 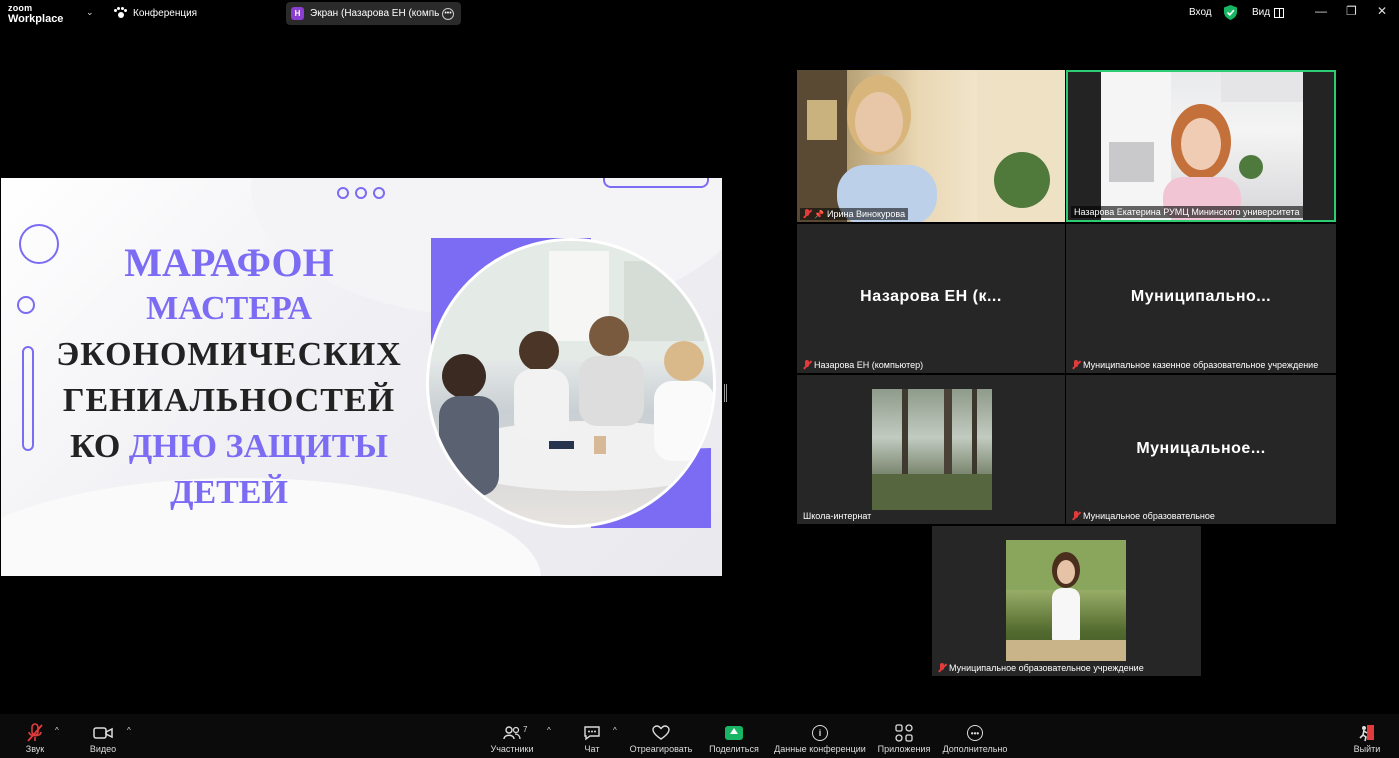 I want to click on audio-options-caret: ^, so click(x=57, y=730).